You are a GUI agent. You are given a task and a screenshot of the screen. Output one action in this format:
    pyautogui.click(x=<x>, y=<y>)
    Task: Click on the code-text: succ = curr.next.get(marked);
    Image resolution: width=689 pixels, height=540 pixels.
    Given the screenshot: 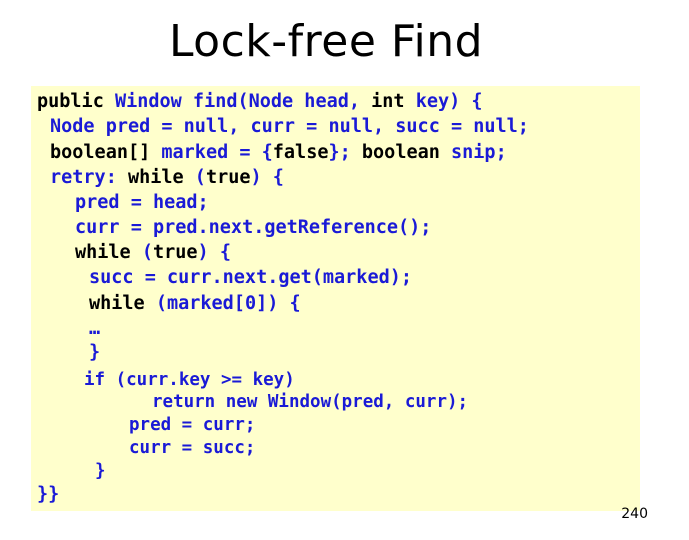 What is the action you would take?
    pyautogui.click(x=251, y=277)
    